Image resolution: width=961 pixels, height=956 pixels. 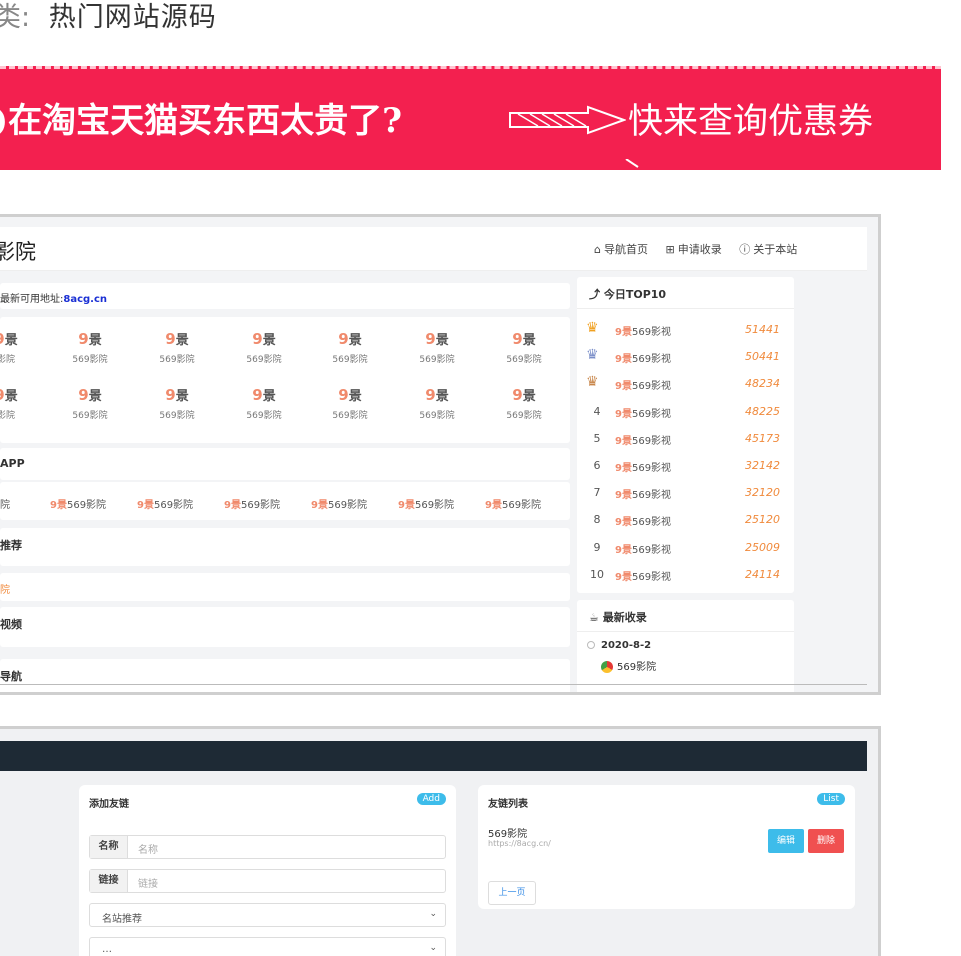 I want to click on rank-number: 5, so click(x=597, y=438).